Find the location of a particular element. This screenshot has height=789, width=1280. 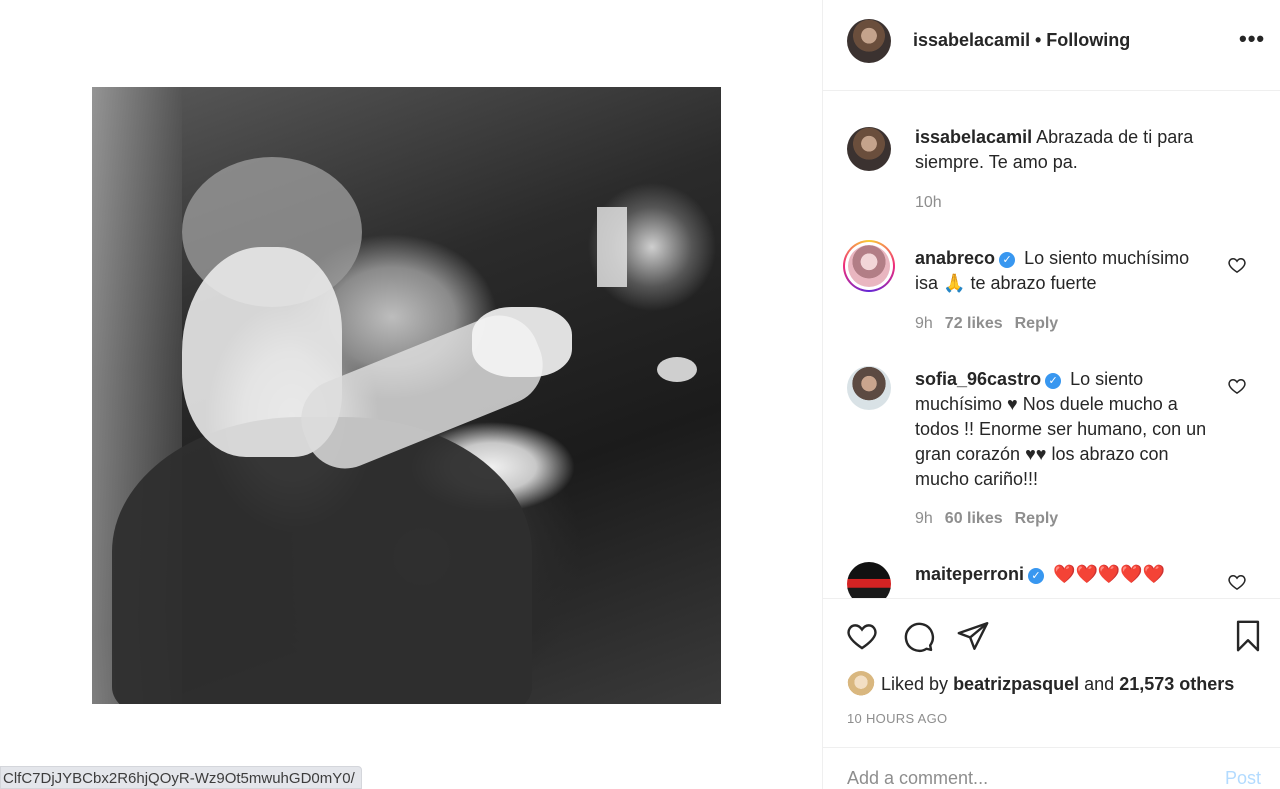

comment-text-cont: te abrazo fuerte is located at coordinates (1033, 283).